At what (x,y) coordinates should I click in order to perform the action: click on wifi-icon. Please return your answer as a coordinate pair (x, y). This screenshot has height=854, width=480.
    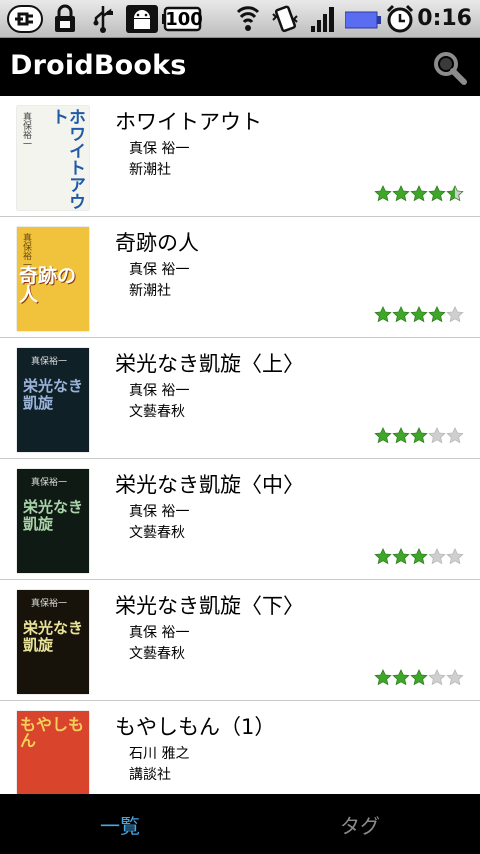
    Looking at the image, I should click on (248, 19).